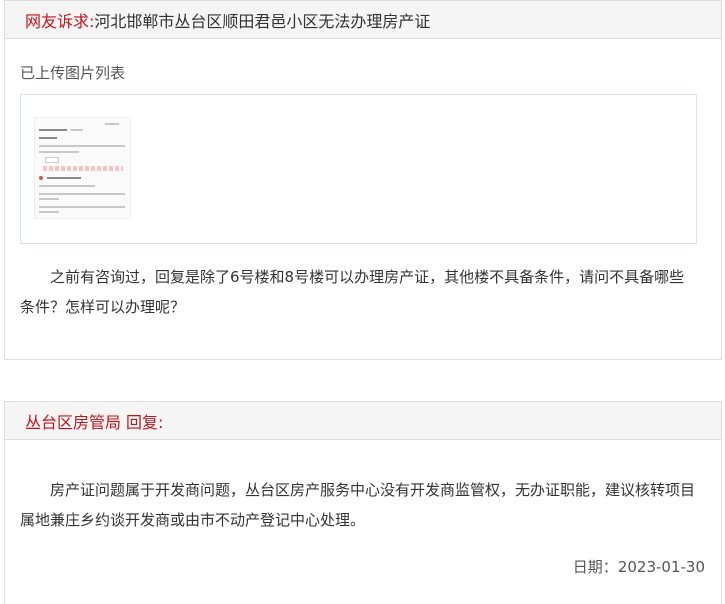 The height and width of the screenshot is (604, 725). I want to click on complaint-header: 网友诉求: 河北邯郸市丛台区顺田君邑小区无法办理房产证, so click(363, 20).